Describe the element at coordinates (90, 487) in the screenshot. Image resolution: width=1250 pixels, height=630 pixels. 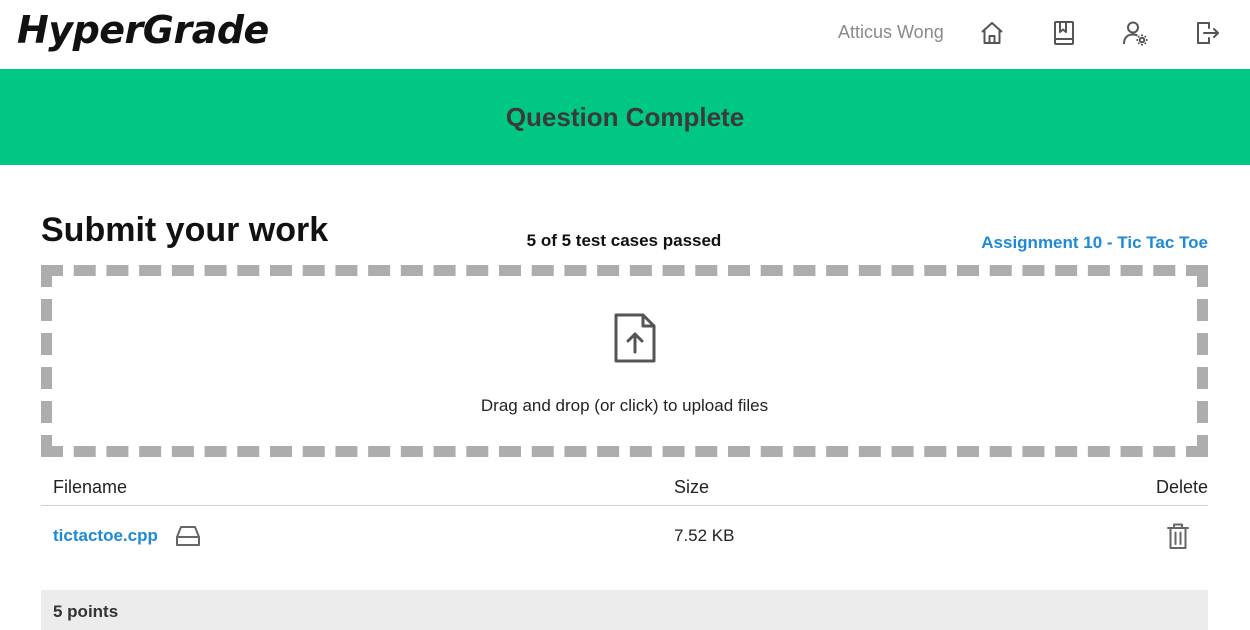
I see `column-header-filename: Filename` at that location.